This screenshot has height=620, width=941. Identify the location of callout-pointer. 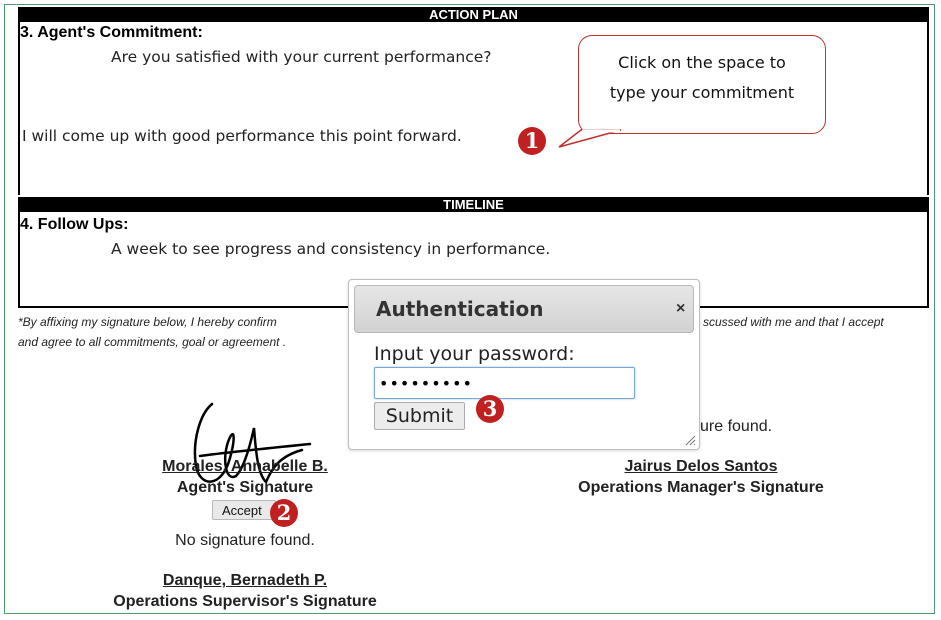
(590, 138).